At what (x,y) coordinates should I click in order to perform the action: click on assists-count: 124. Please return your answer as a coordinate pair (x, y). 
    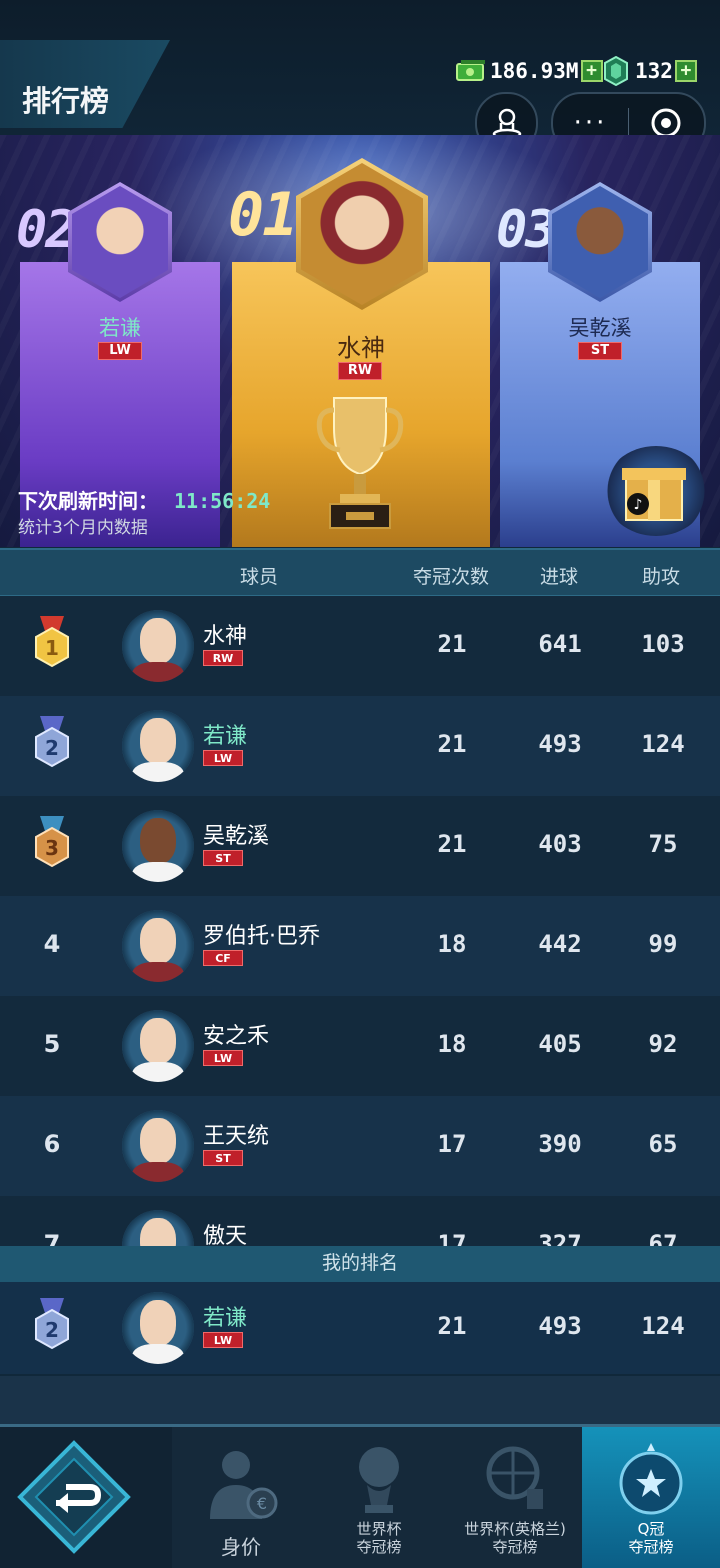
    Looking at the image, I should click on (663, 744).